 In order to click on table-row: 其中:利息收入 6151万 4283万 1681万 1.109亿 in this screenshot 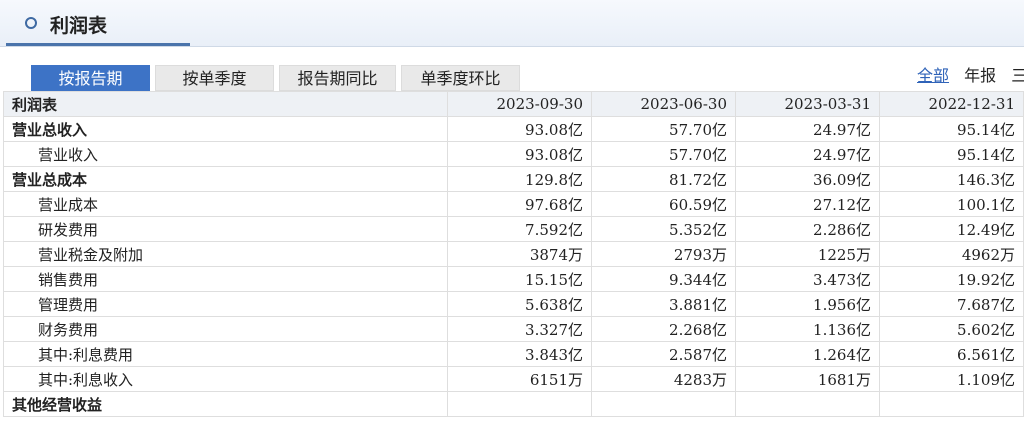, I will do `click(513, 379)`.